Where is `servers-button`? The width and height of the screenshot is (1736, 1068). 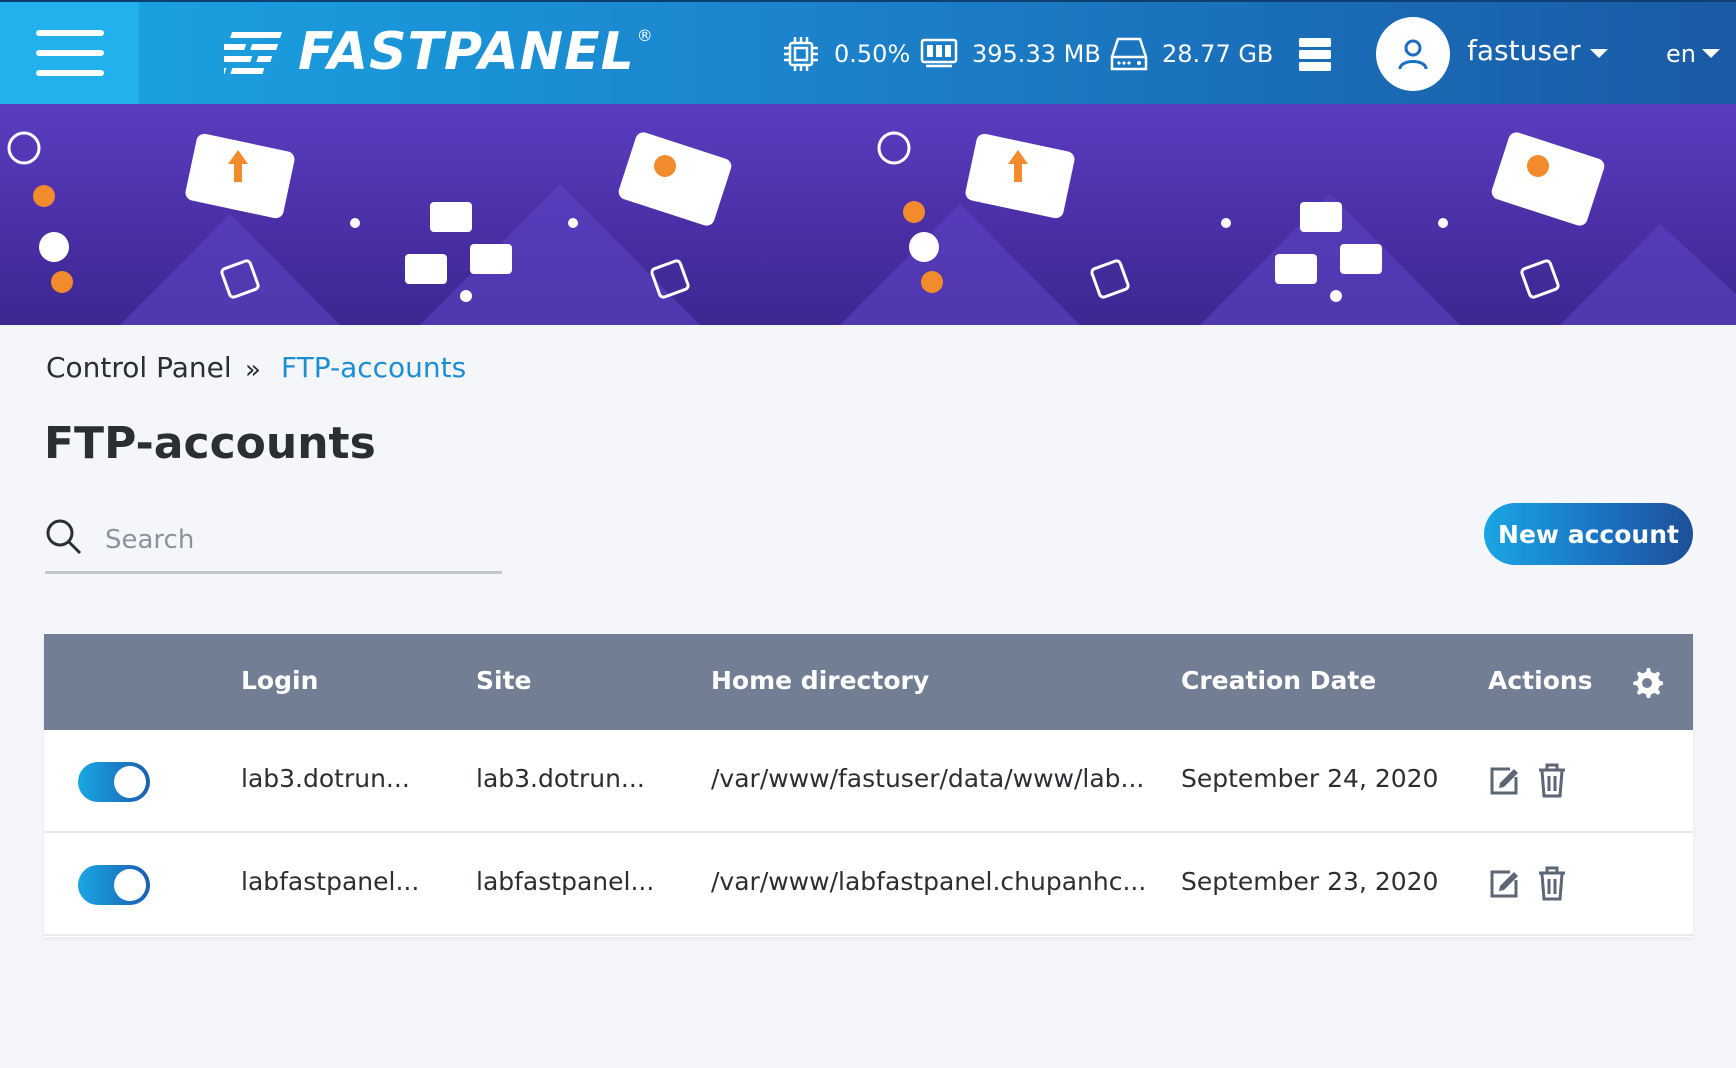 servers-button is located at coordinates (1315, 56).